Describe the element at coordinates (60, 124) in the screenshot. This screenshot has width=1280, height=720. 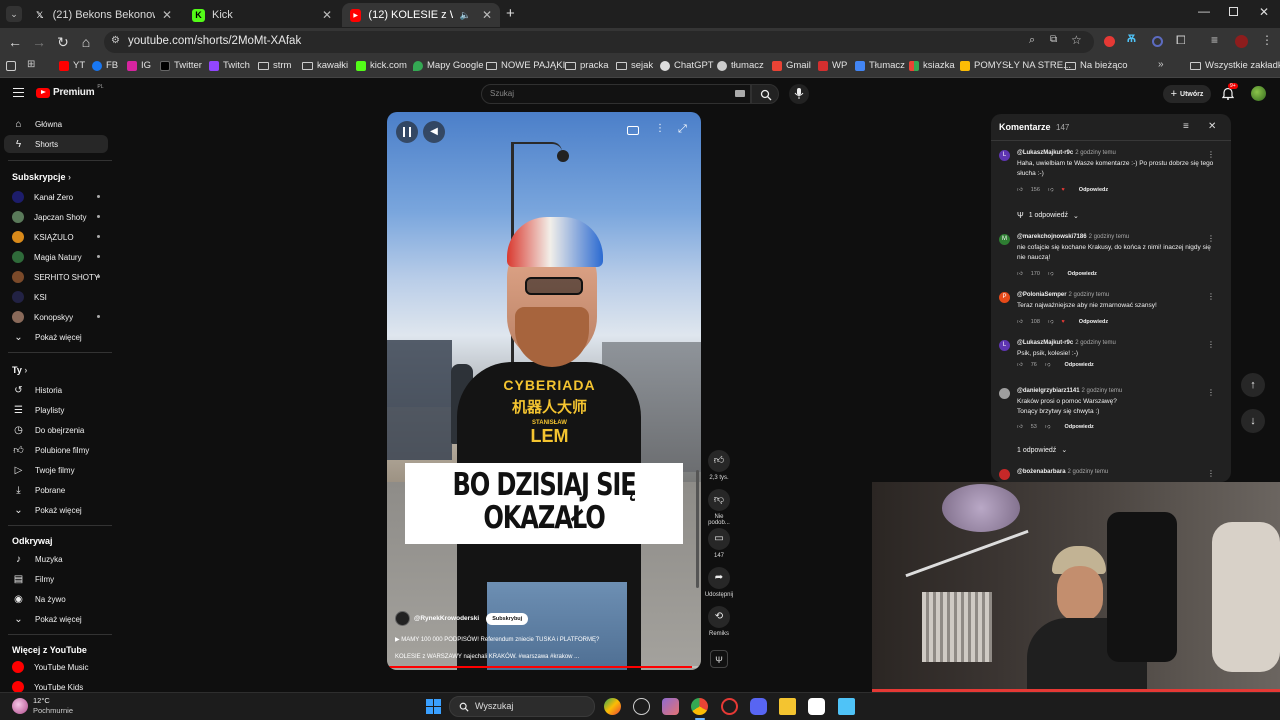
I see `sidebar-item-home: ⌂ Główna` at that location.